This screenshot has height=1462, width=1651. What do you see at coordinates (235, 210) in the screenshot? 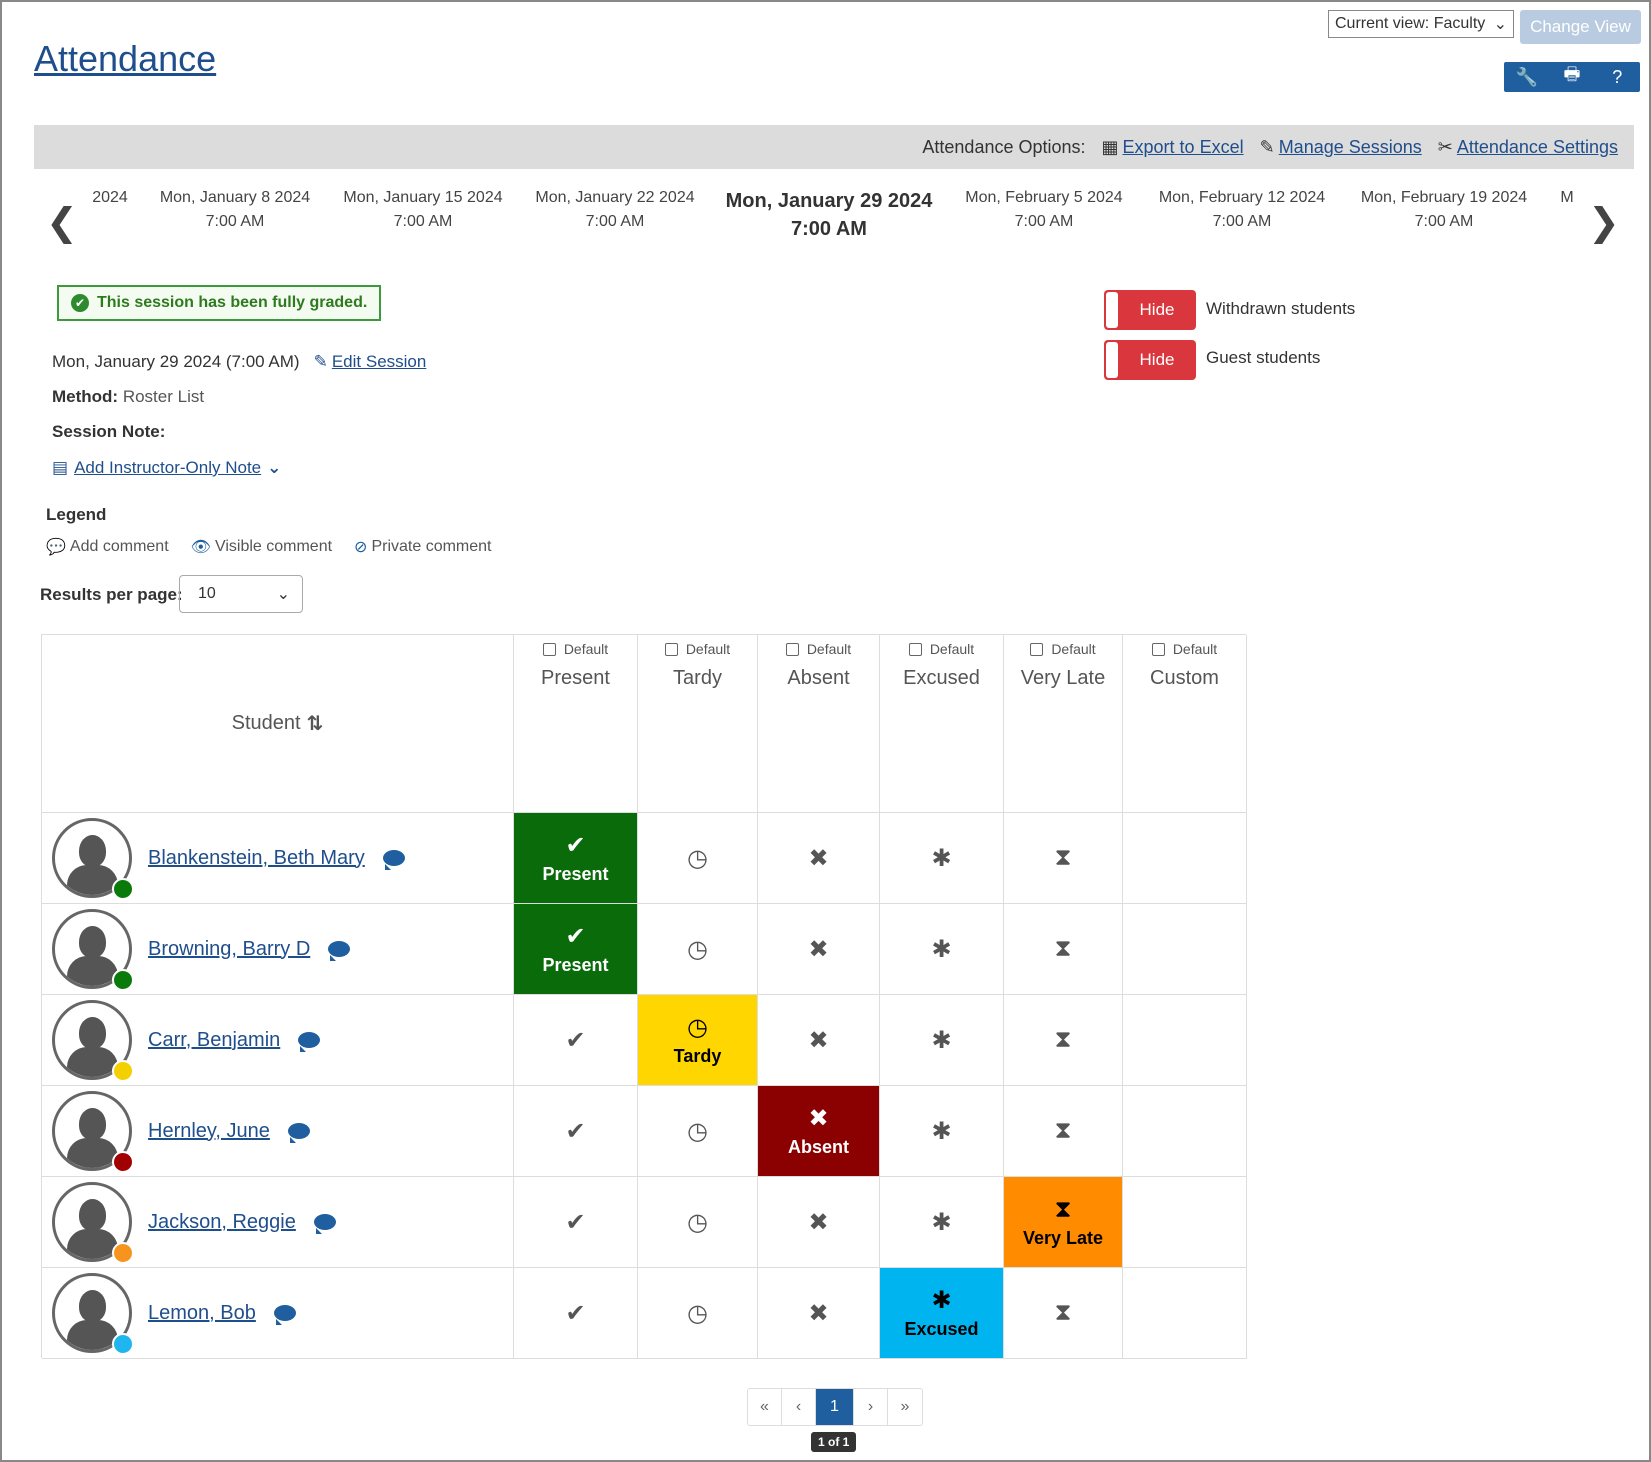
I see `session-item: Mon, January 8 2024 7:00 AM` at bounding box center [235, 210].